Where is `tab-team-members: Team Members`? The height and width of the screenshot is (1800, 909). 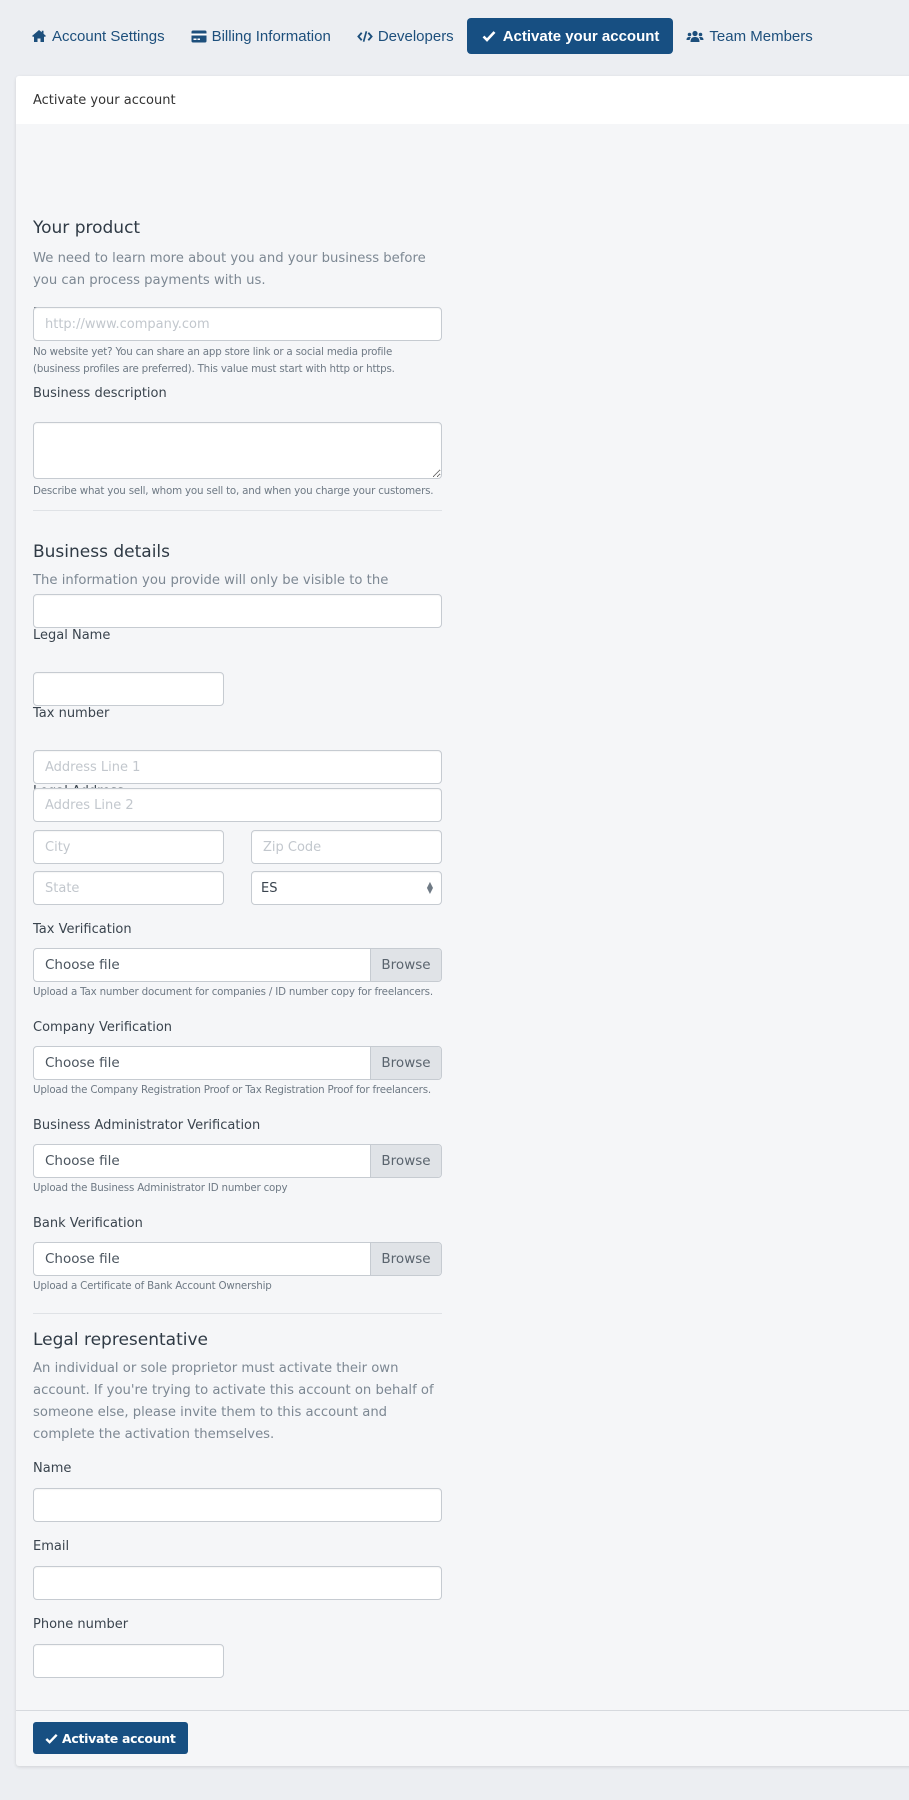
tab-team-members: Team Members is located at coordinates (749, 36).